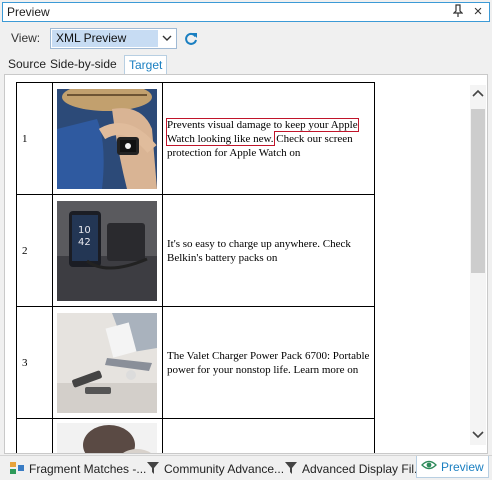 The image size is (492, 480). What do you see at coordinates (429, 466) in the screenshot?
I see `eye-icon` at bounding box center [429, 466].